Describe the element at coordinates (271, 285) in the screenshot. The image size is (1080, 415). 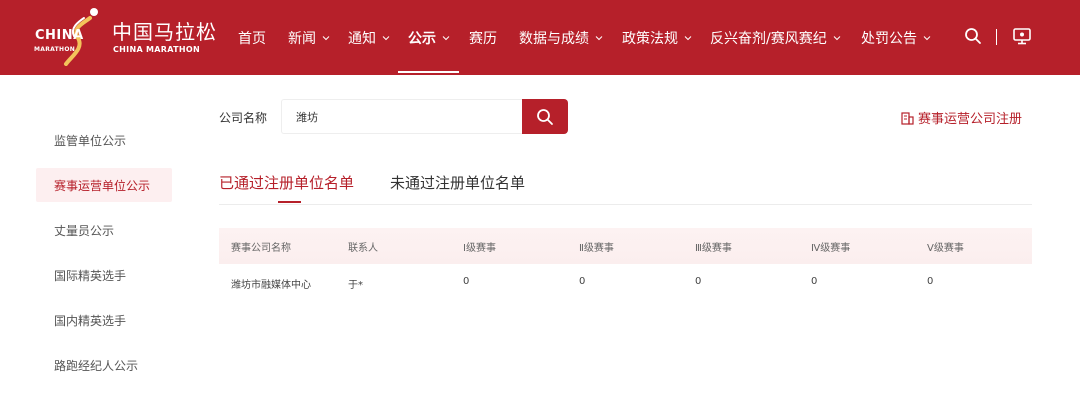
I see `cell-company-name: 潍坊市融媒体中心` at that location.